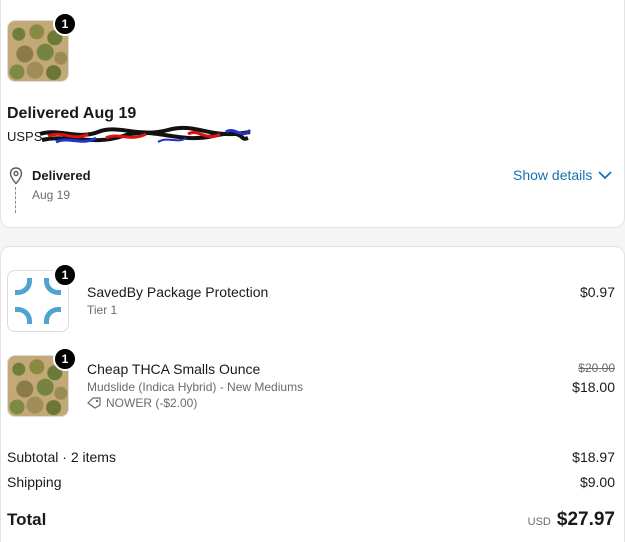  I want to click on shipping-label: Shipping, so click(34, 482).